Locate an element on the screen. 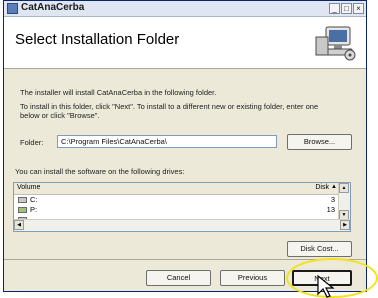  vertical-scrollbar: ▲ ▼ is located at coordinates (344, 201).